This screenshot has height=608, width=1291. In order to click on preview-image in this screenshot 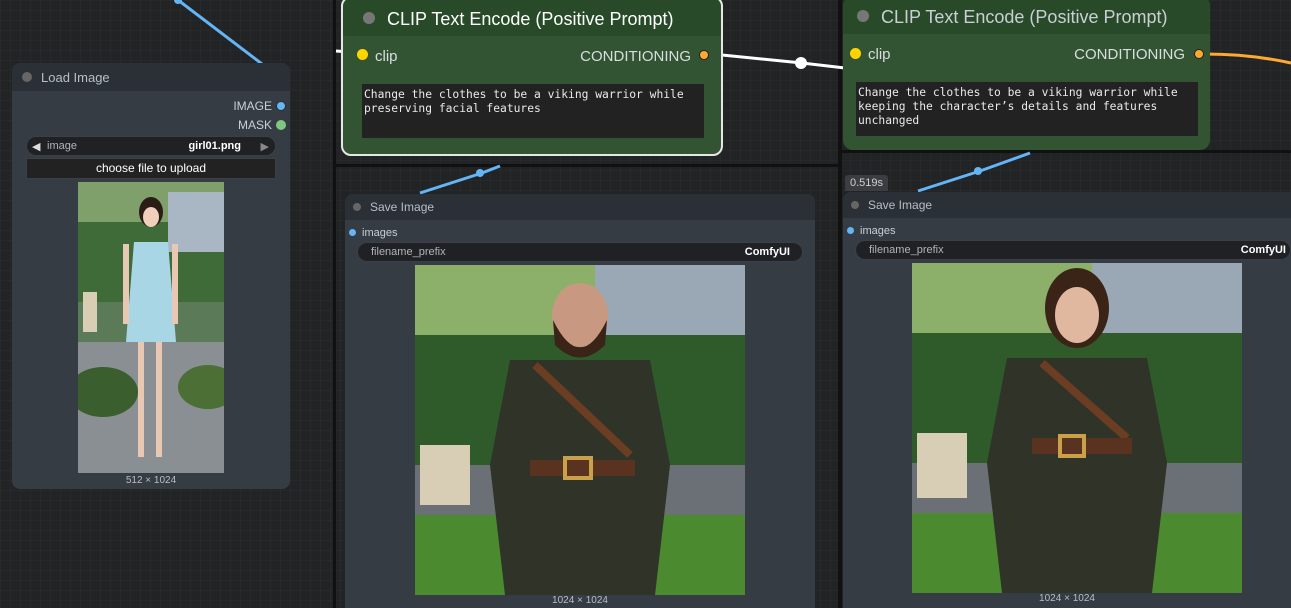, I will do `click(151, 327)`.